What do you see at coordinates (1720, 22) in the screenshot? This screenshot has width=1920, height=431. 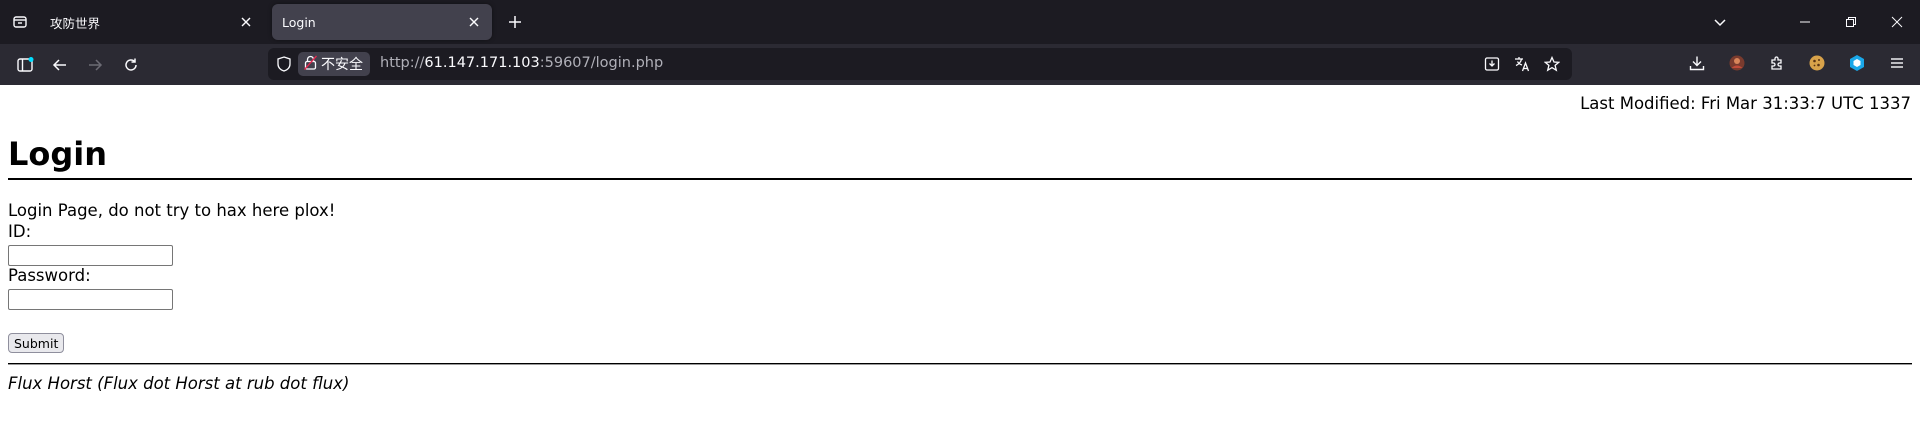 I see `chevron-down-icon` at bounding box center [1720, 22].